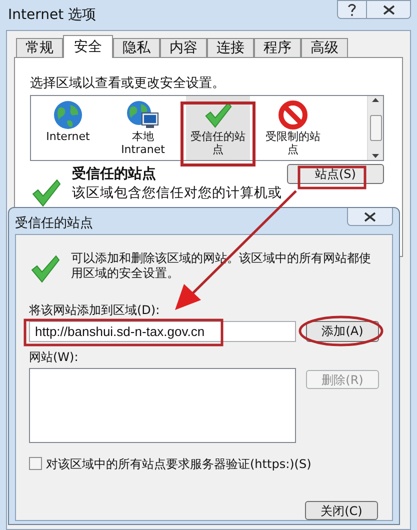  Describe the element at coordinates (375, 100) in the screenshot. I see `up-arrow-icon` at that location.